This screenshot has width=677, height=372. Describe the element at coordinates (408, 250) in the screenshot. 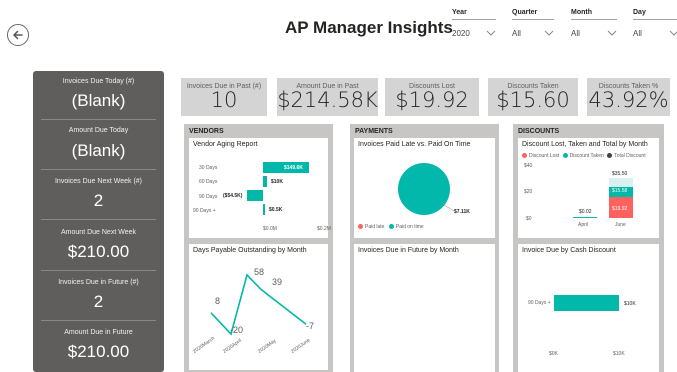

I see `chart-title: Invoices Due in Future by Month` at that location.